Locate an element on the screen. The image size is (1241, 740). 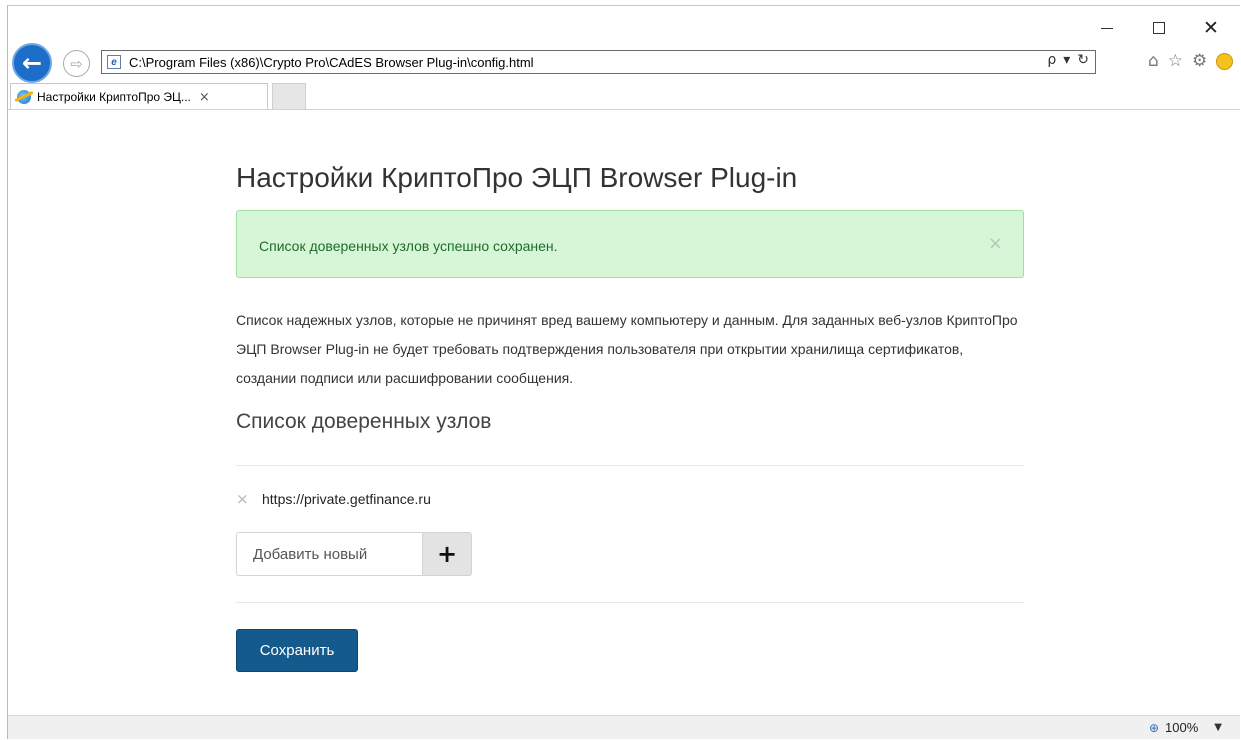
feedback-smiley-icon is located at coordinates (1225, 61).